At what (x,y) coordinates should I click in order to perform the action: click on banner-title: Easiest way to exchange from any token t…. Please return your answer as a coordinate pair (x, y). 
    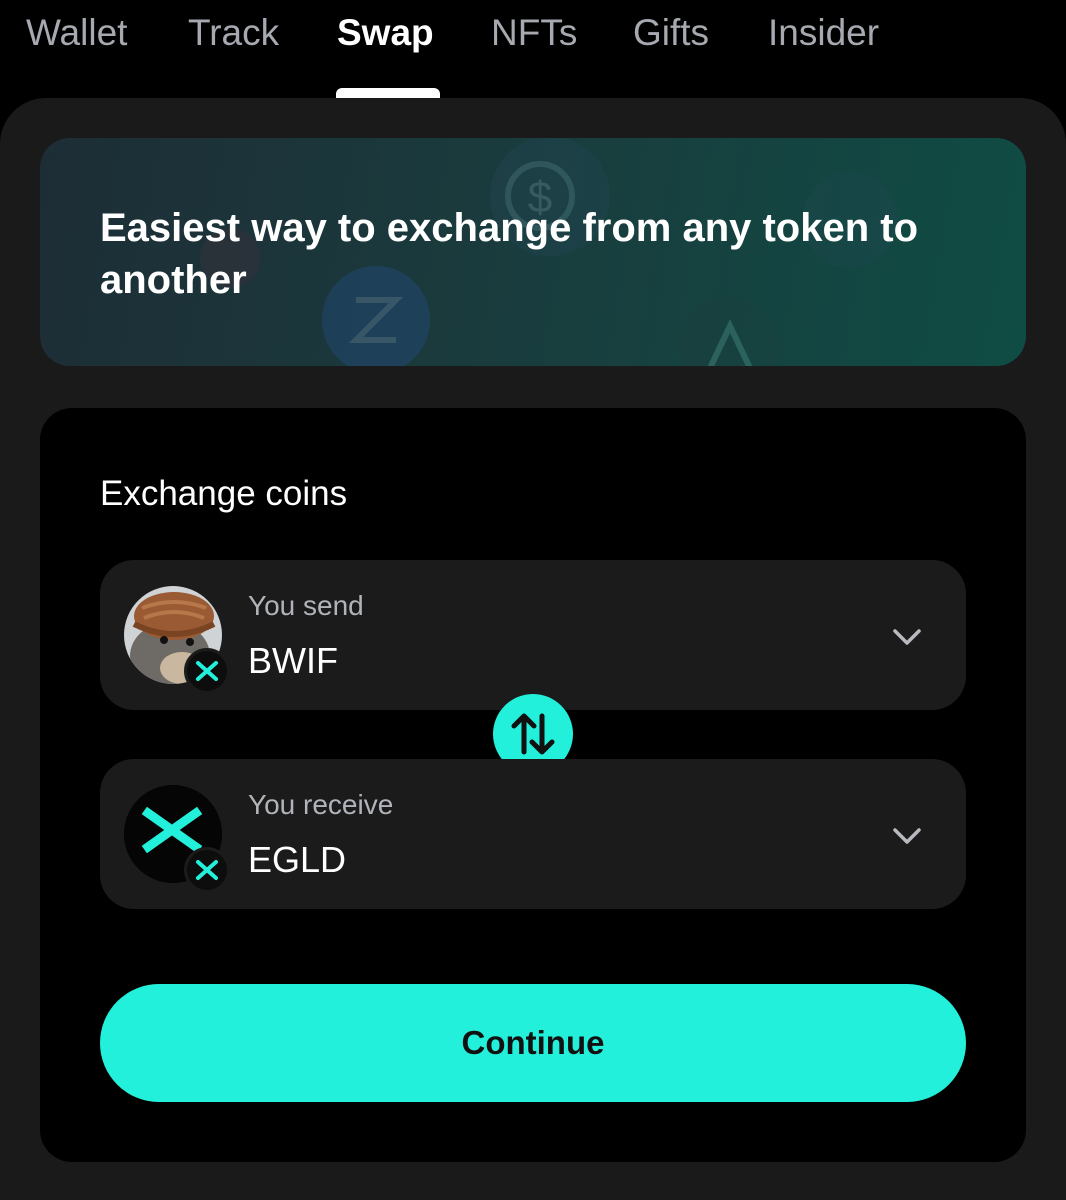
    Looking at the image, I should click on (509, 254).